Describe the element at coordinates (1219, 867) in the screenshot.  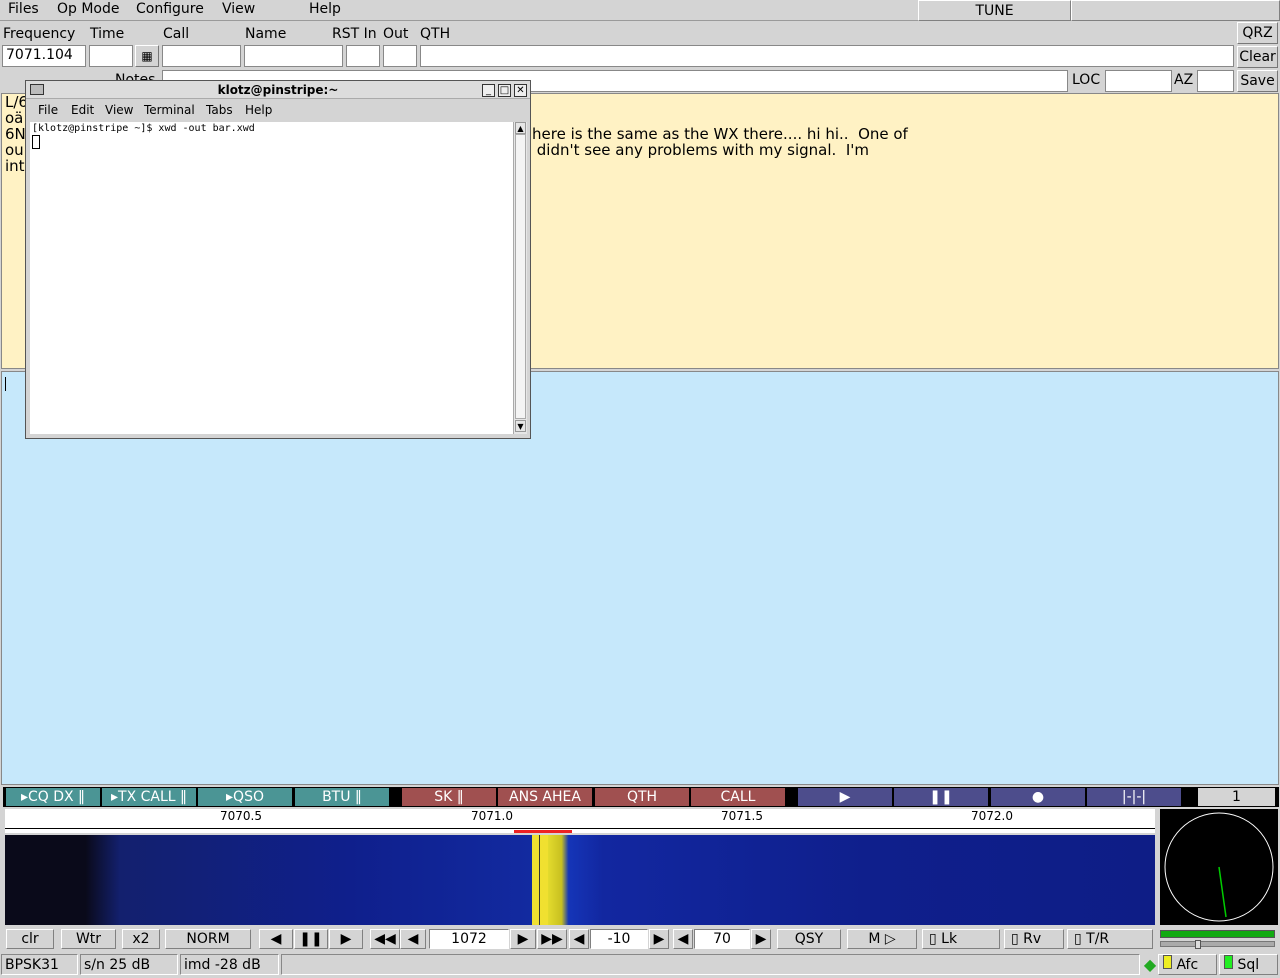
I see `phase-scope-svg` at that location.